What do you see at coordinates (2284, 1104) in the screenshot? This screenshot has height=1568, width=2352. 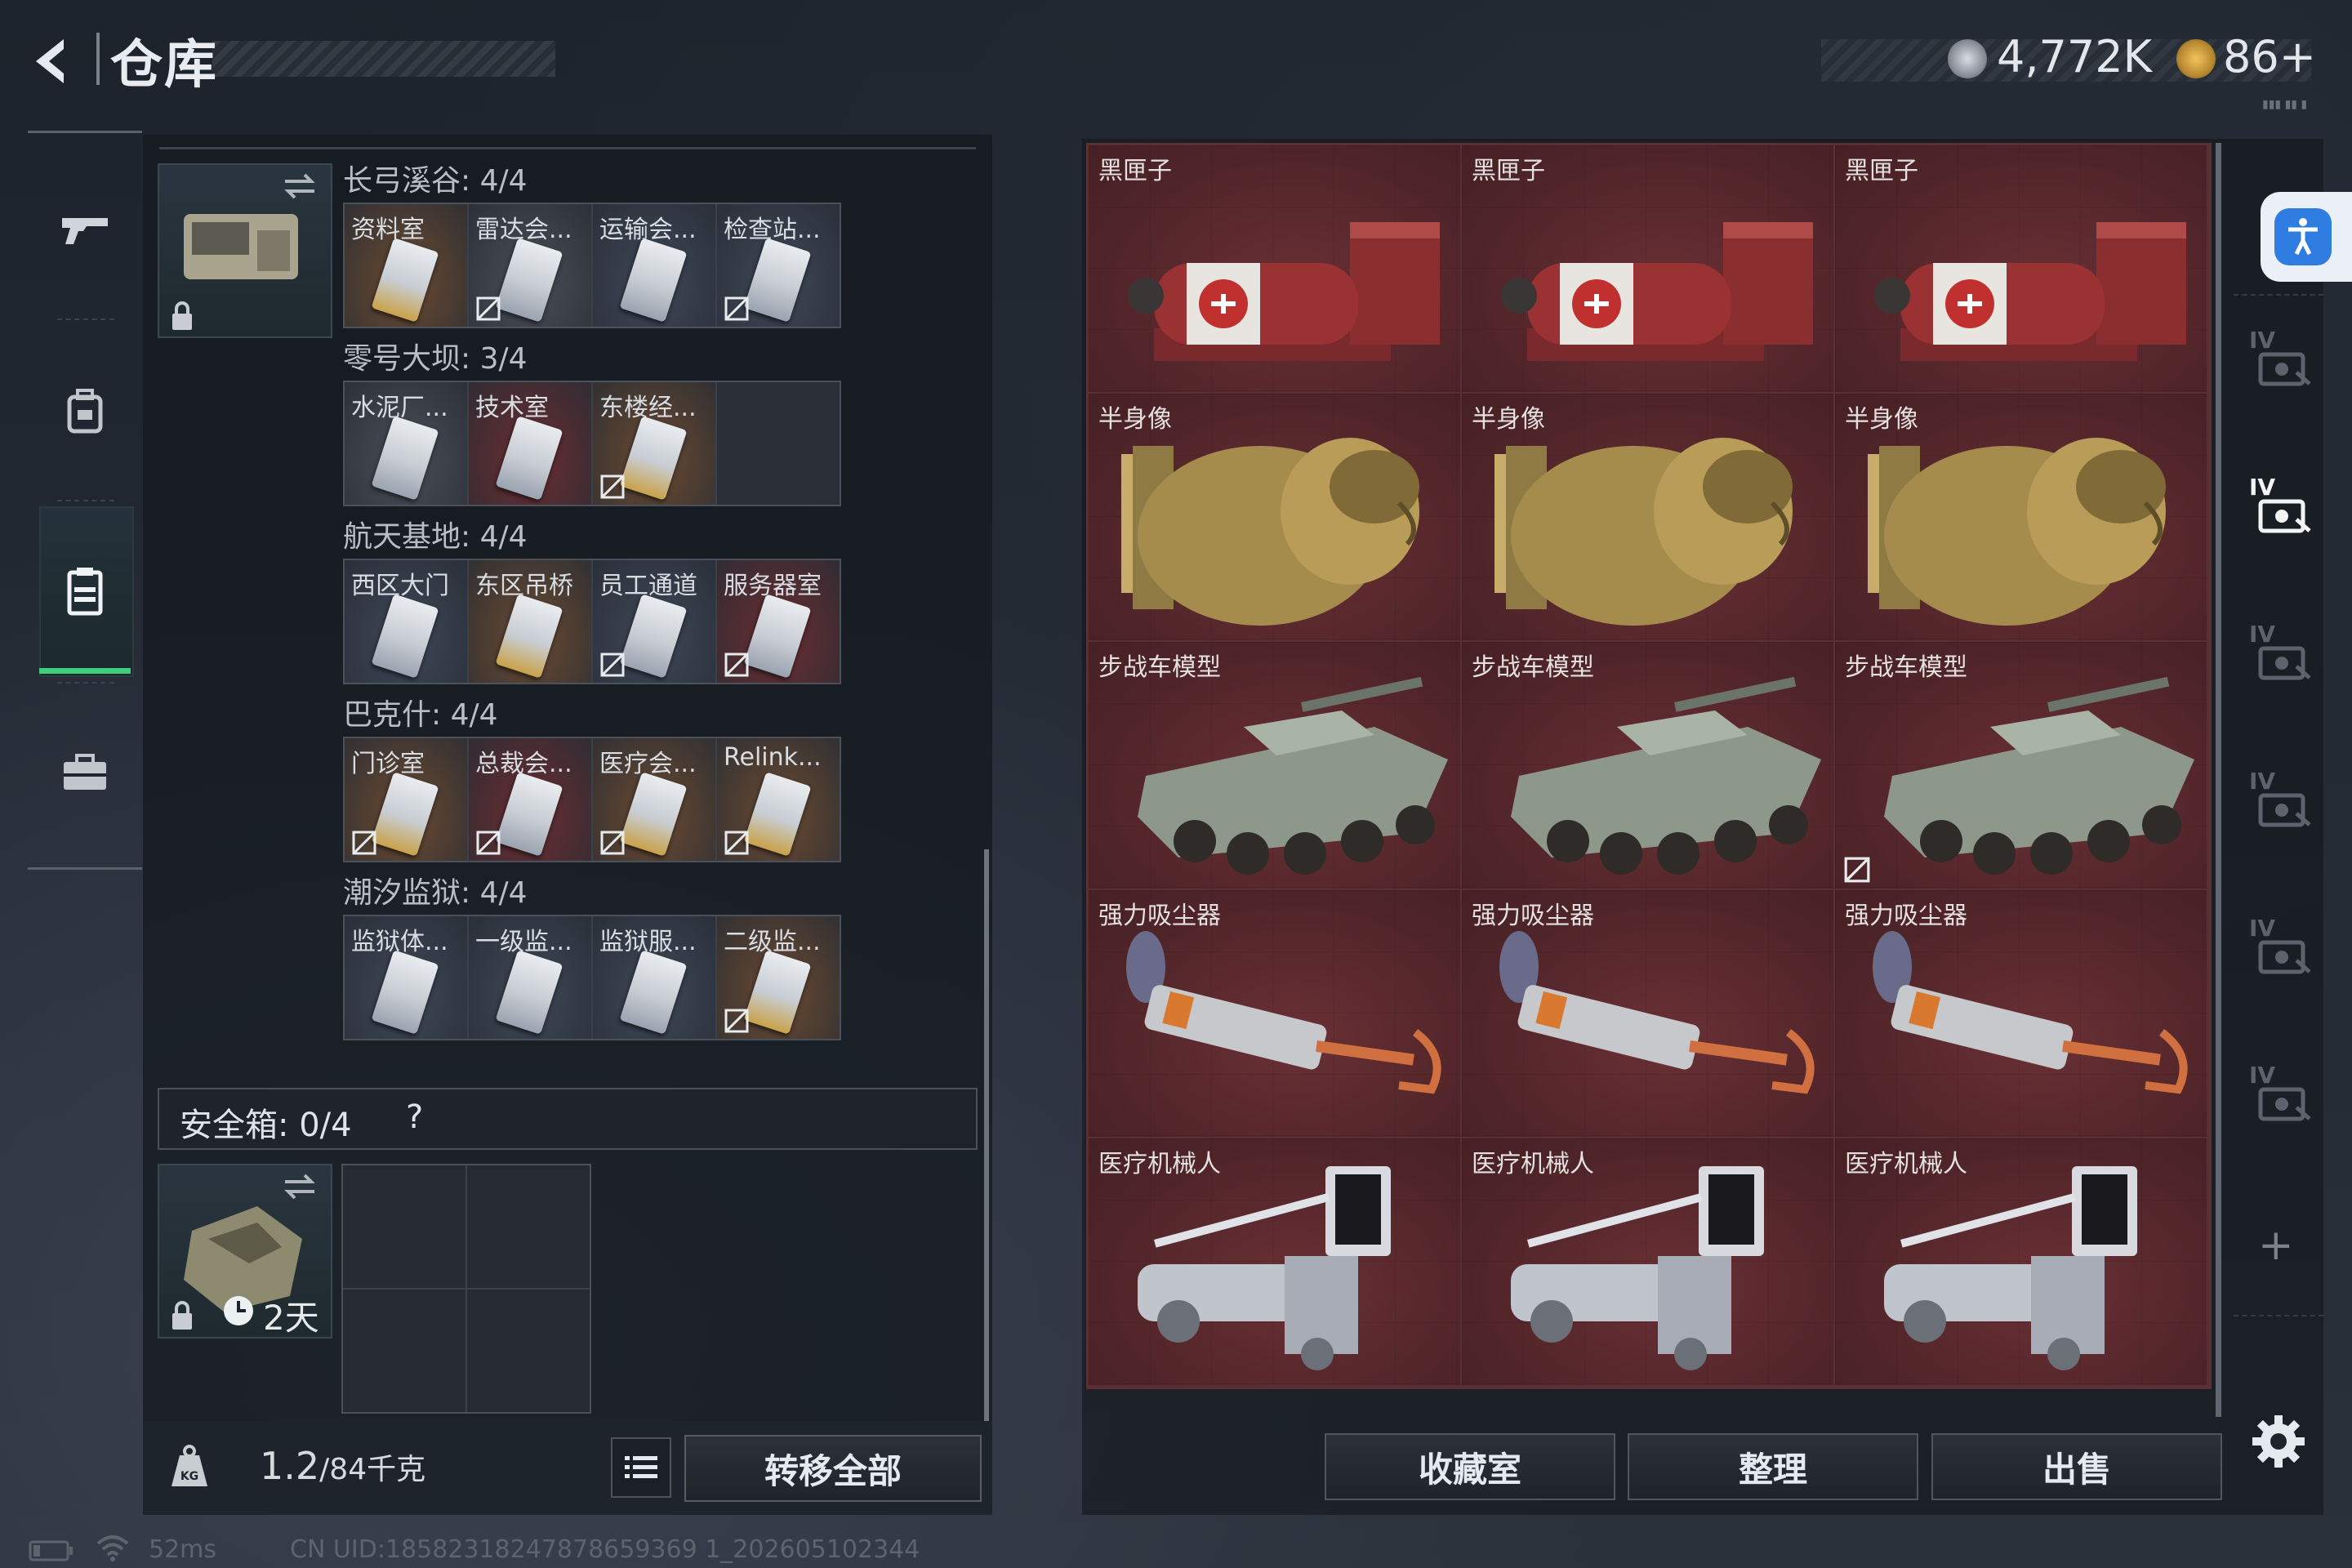 I see `storage-tab-icon` at bounding box center [2284, 1104].